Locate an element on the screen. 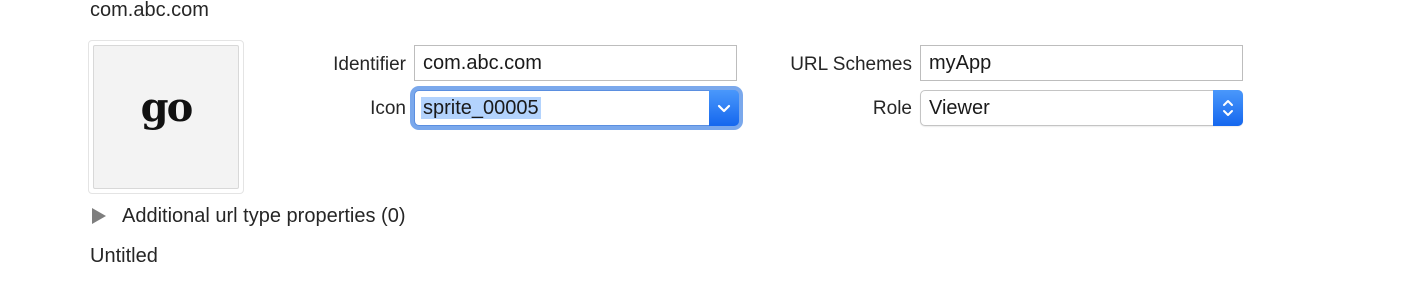 The height and width of the screenshot is (286, 1422). up-down-chevron-icon is located at coordinates (1228, 108).